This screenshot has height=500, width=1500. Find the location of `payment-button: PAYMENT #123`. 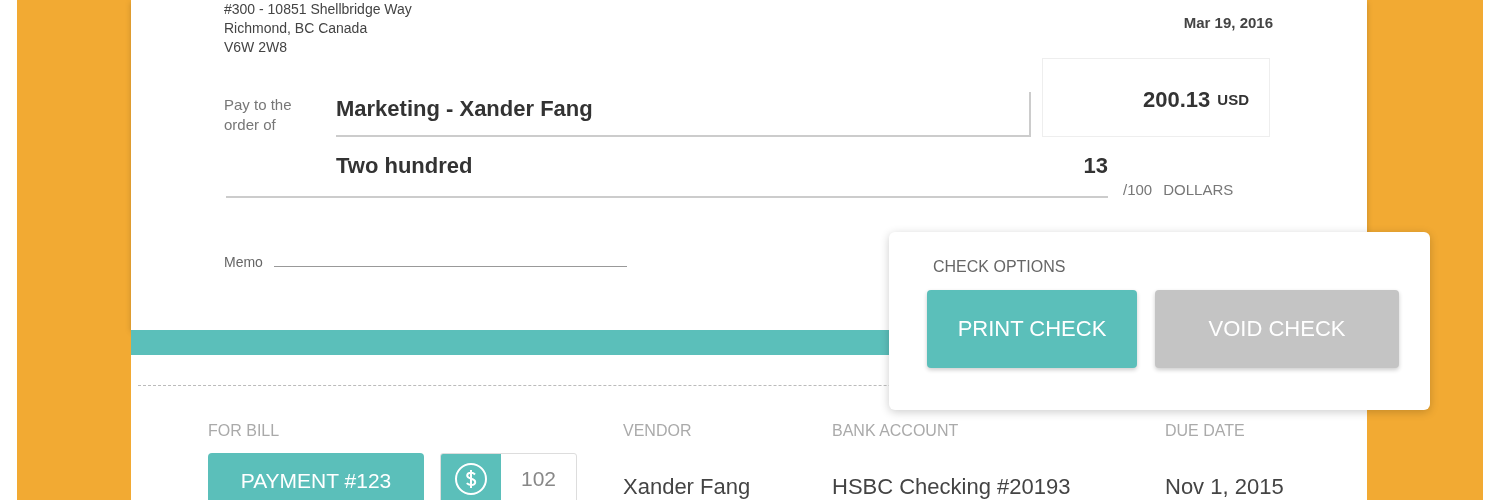

payment-button: PAYMENT #123 is located at coordinates (316, 476).